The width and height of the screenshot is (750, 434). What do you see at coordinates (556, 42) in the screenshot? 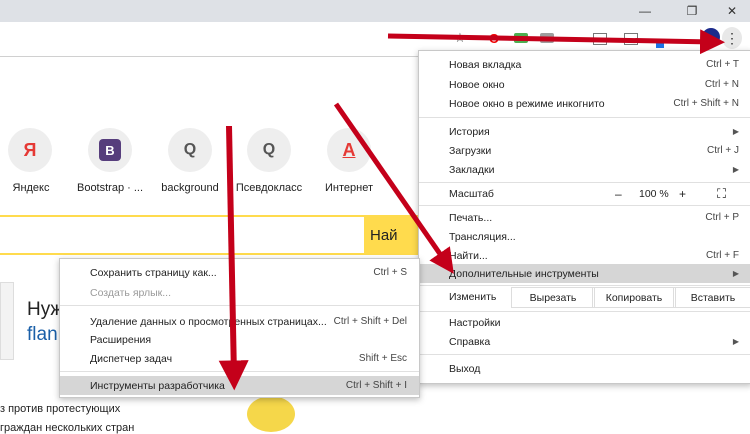
I see `arrow-to-menu-button` at bounding box center [556, 42].